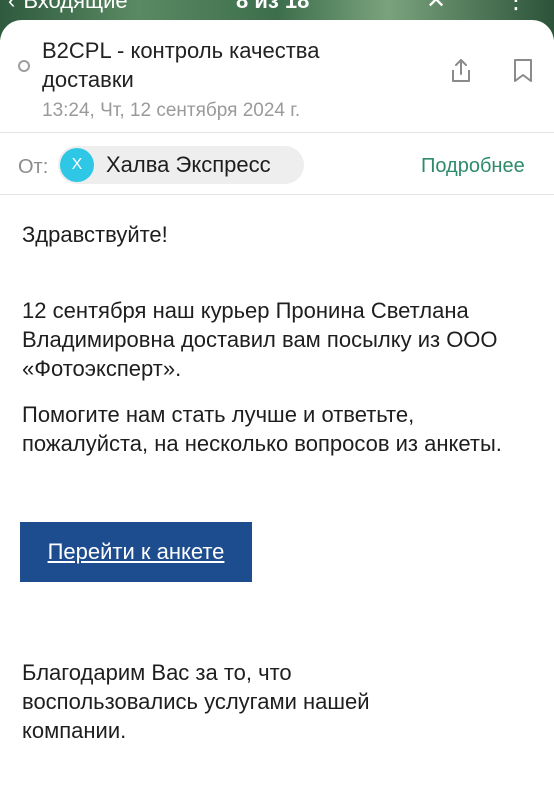  I want to click on survey-button: Перейти к анкете, so click(136, 552).